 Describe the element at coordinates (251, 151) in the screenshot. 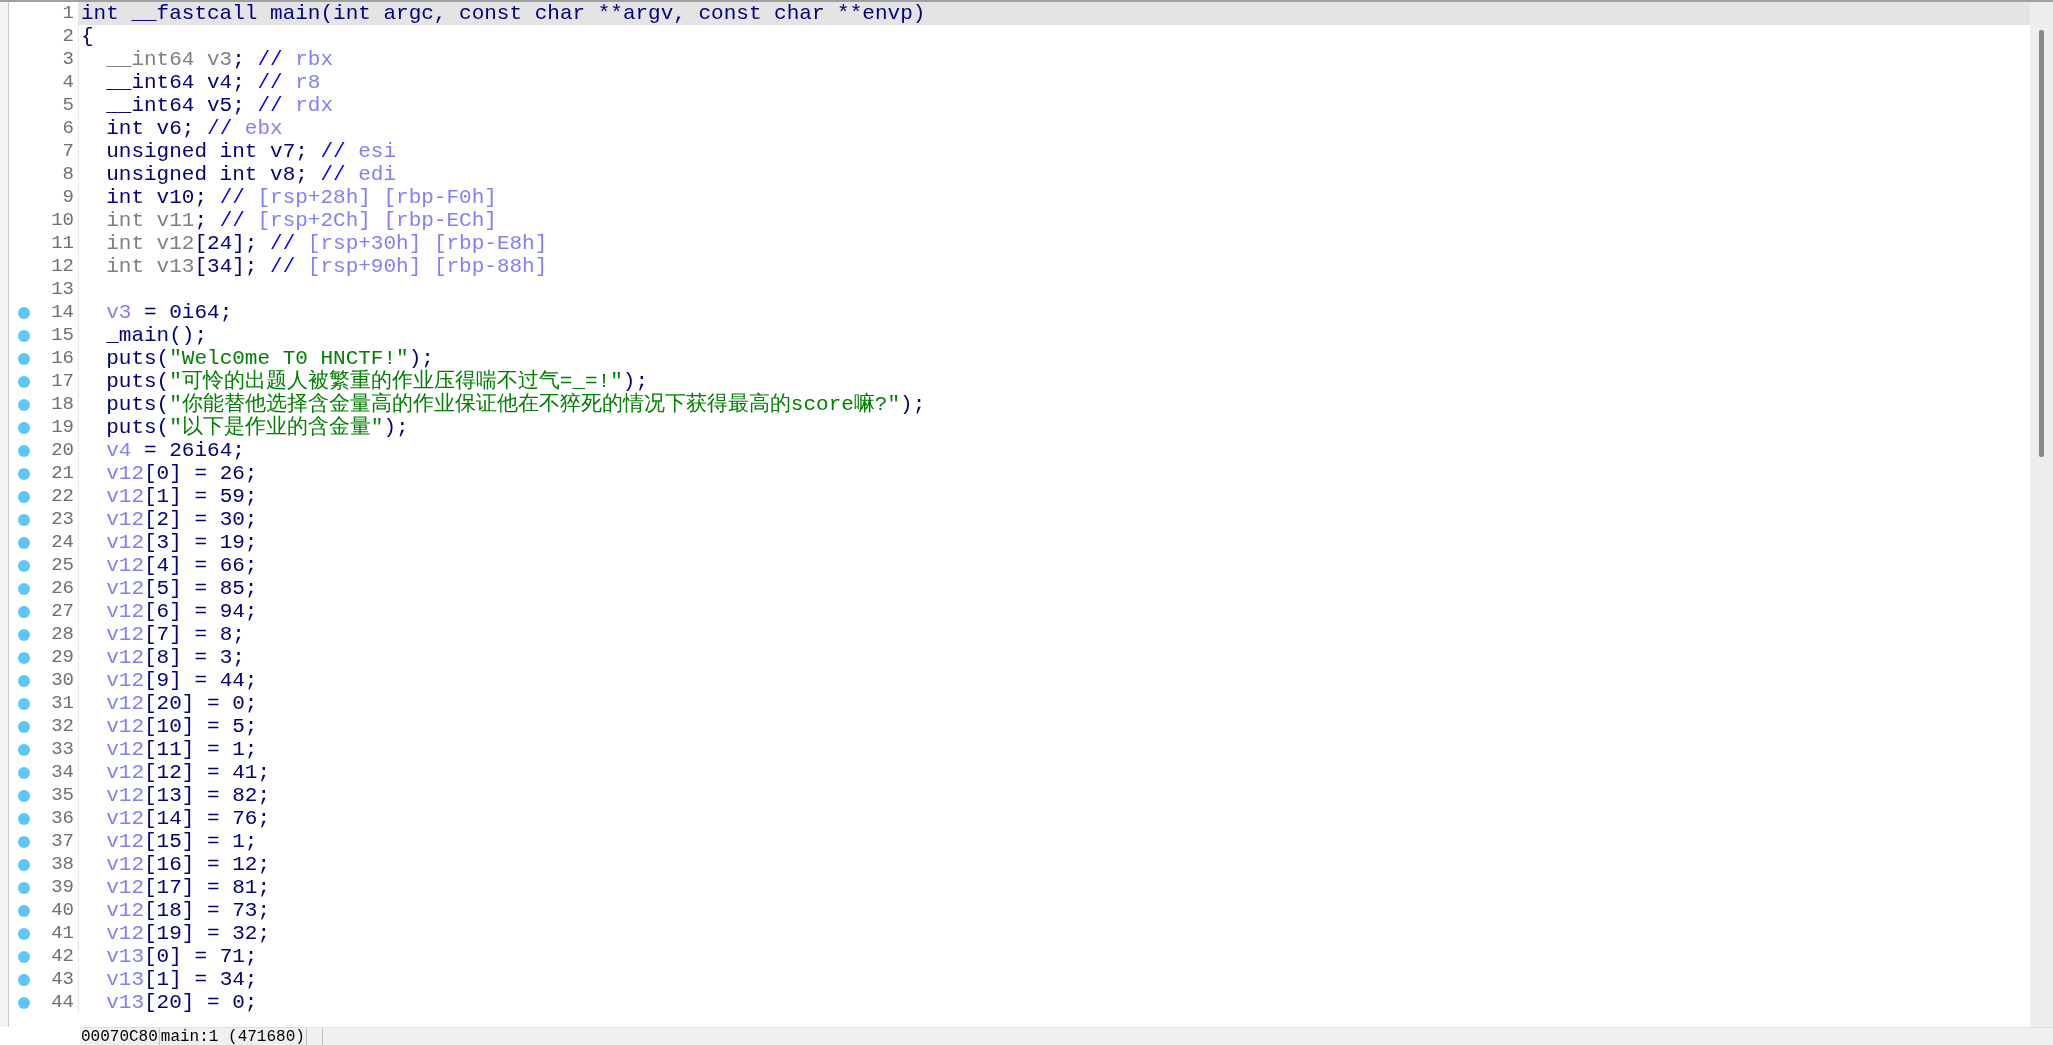

I see `code-line: unsigned int v7; // esi` at that location.